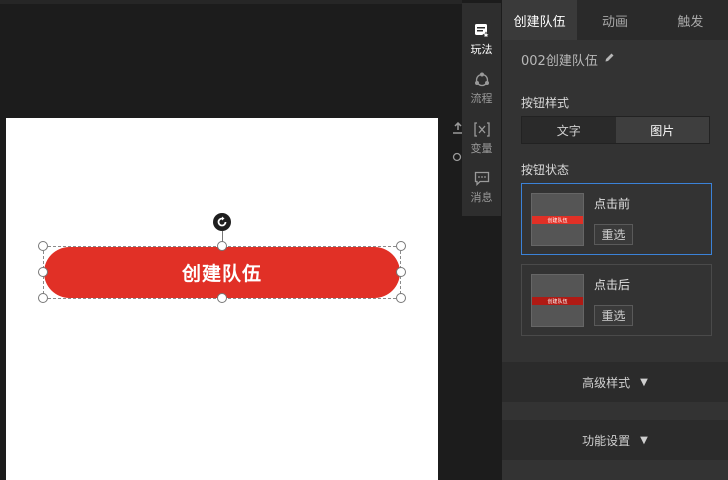 The height and width of the screenshot is (480, 728). I want to click on toolbar-item-message: 消息, so click(481, 188).